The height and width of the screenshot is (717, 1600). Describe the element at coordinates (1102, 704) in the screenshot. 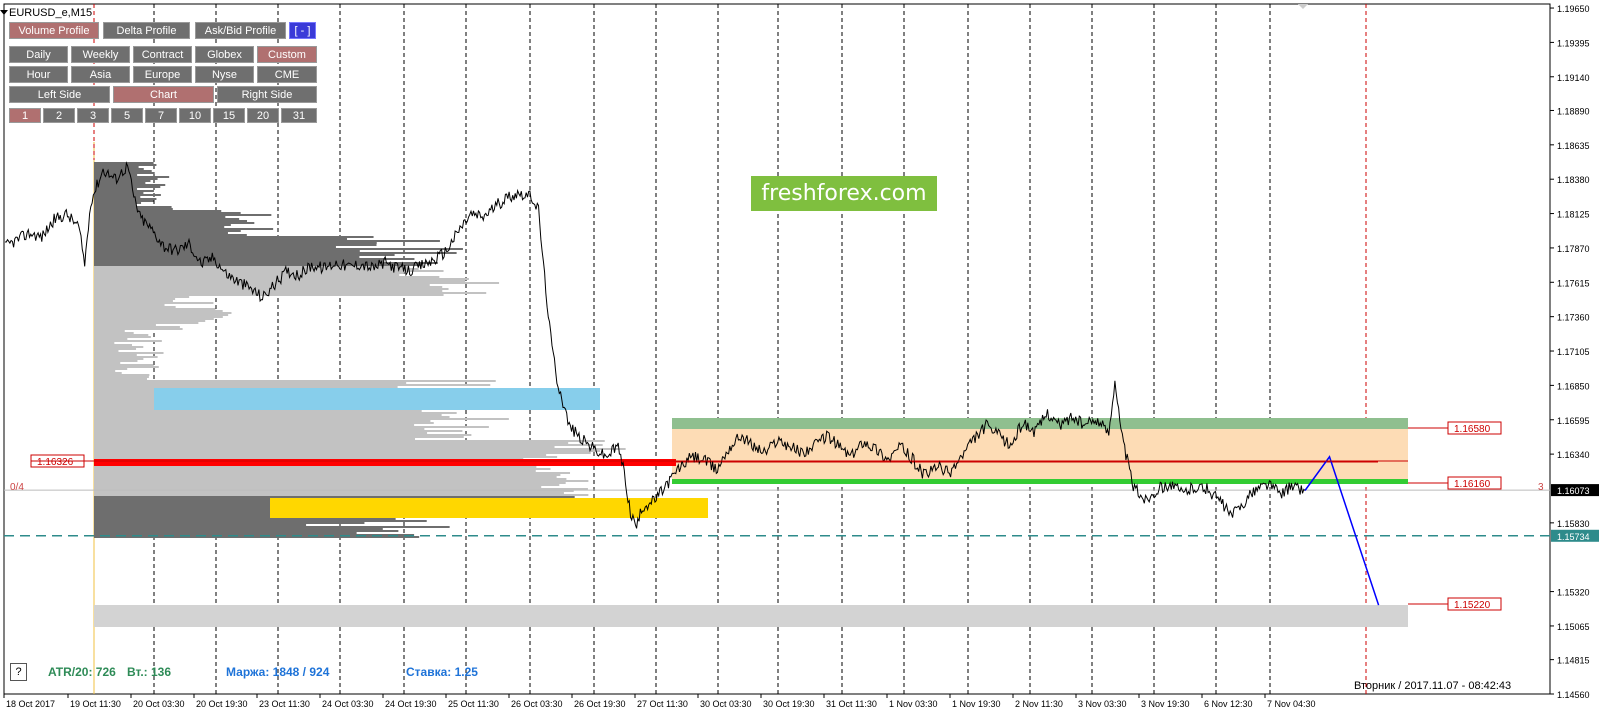

I see `x-tick-label: 3 Nov 03:30` at that location.